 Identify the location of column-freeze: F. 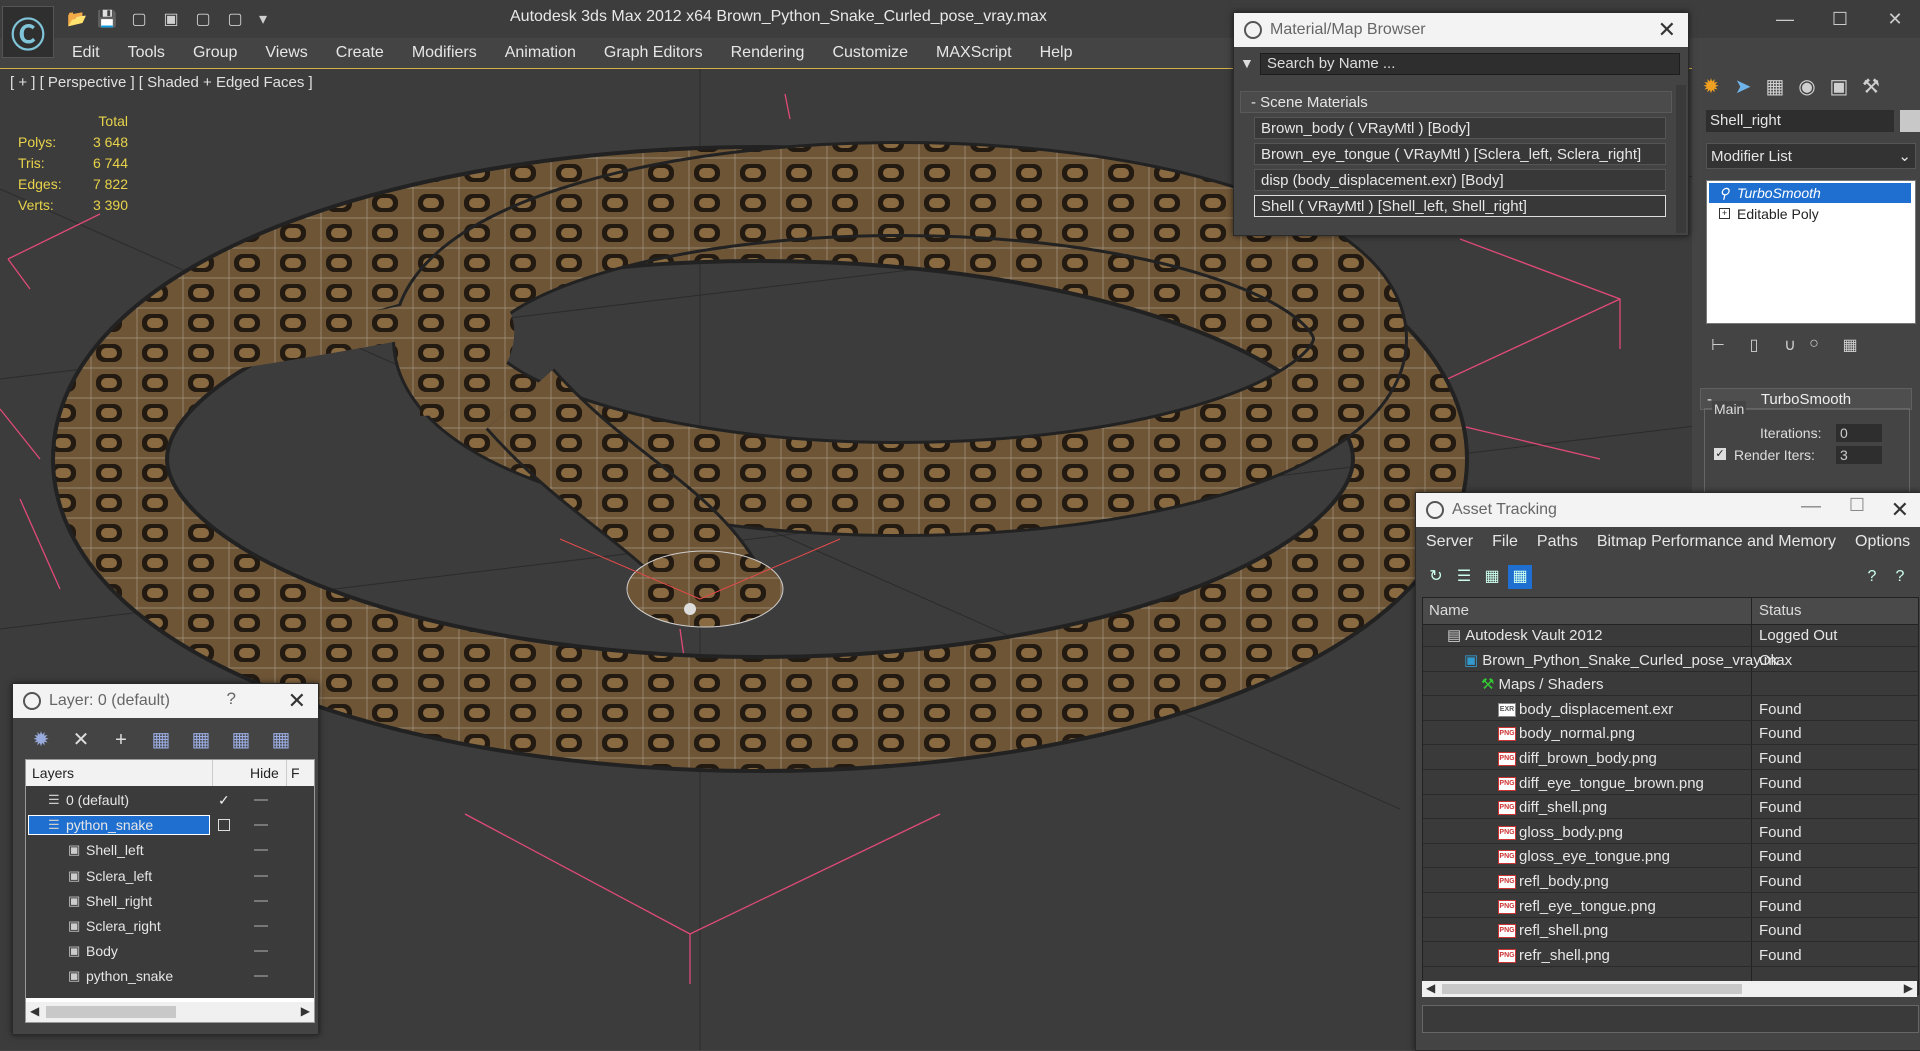
(295, 773).